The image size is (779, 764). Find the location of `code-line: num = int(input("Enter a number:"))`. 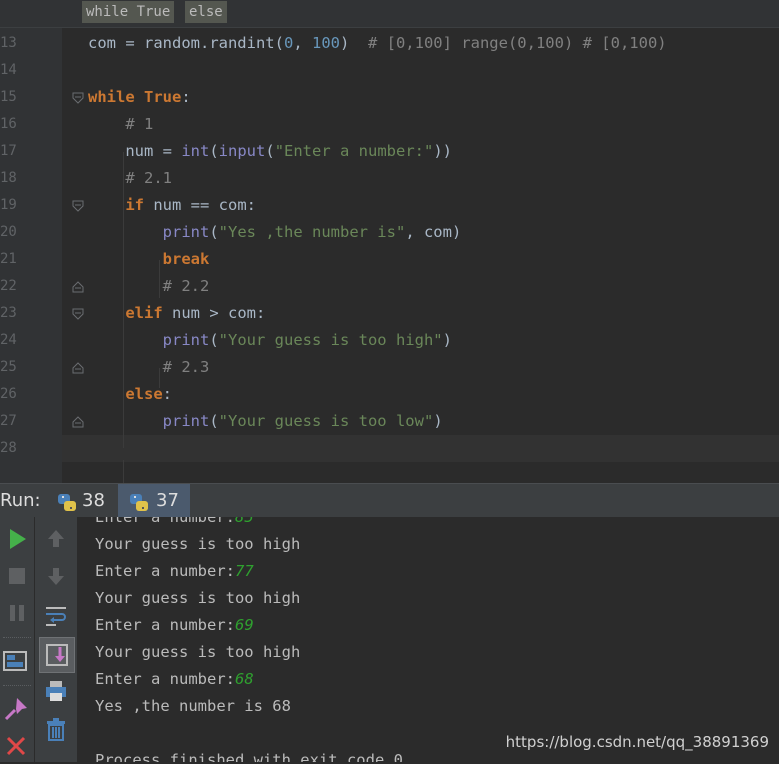

code-line: num = int(input("Enter a number:")) is located at coordinates (270, 151).